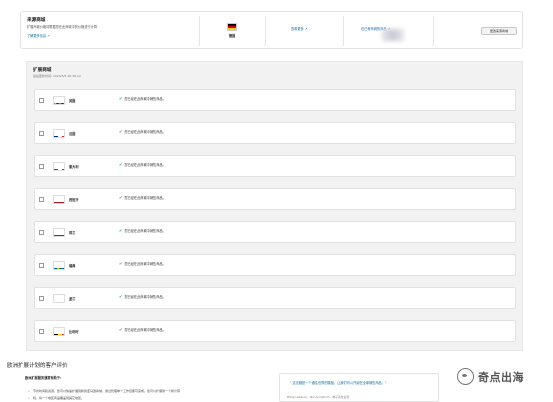 This screenshot has width=553, height=402. I want to click on benefit-bullet-continued: 机，将一个地区商品覆盖到其它地区。, so click(145, 398).